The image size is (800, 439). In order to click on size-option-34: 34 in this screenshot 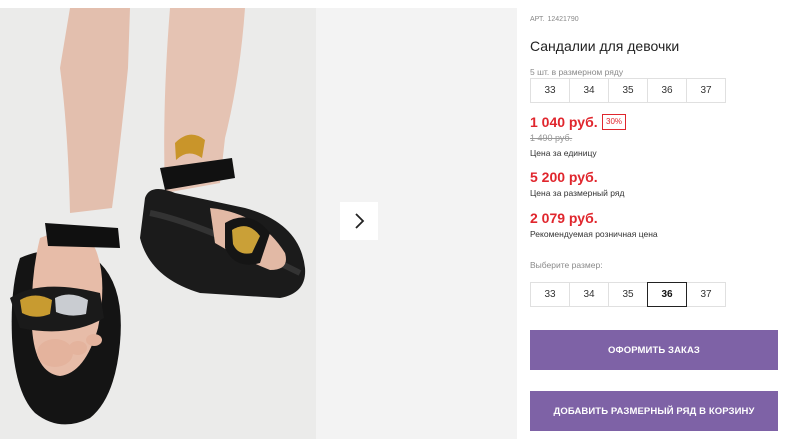, I will do `click(589, 294)`.